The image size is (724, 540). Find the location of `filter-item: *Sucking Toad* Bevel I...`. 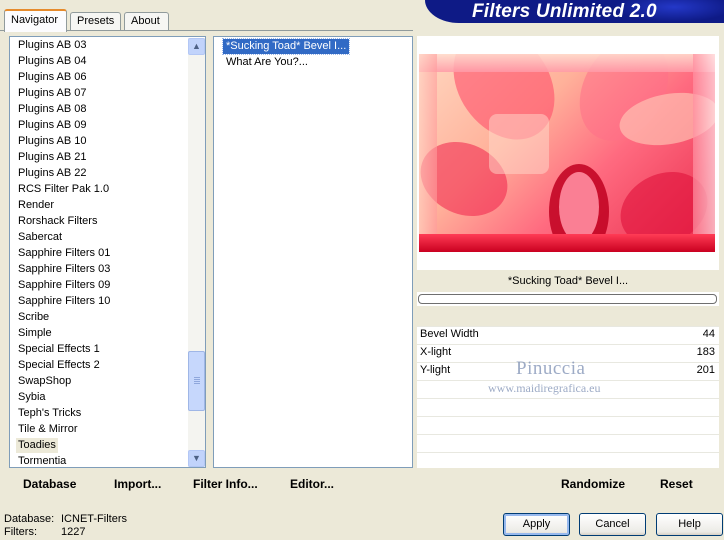

filter-item: *Sucking Toad* Bevel I... is located at coordinates (286, 46).